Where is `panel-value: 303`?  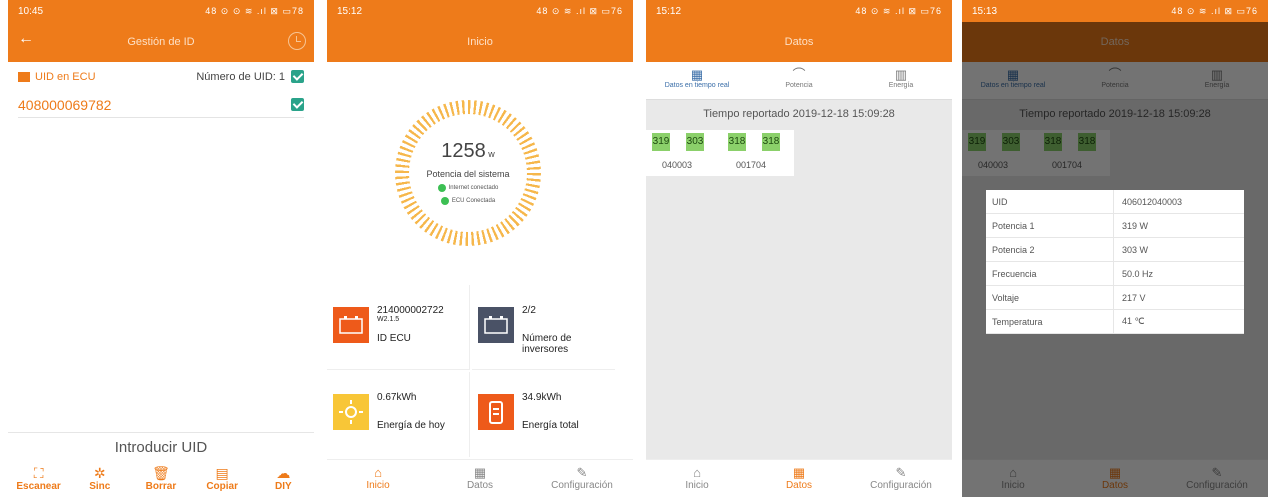
panel-value: 303 is located at coordinates (695, 142).